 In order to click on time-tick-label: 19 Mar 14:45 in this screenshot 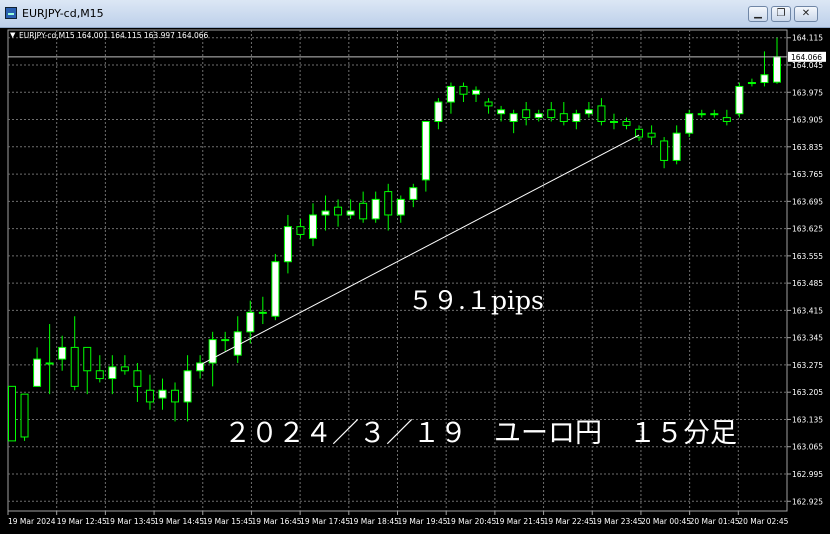, I will do `click(179, 521)`.